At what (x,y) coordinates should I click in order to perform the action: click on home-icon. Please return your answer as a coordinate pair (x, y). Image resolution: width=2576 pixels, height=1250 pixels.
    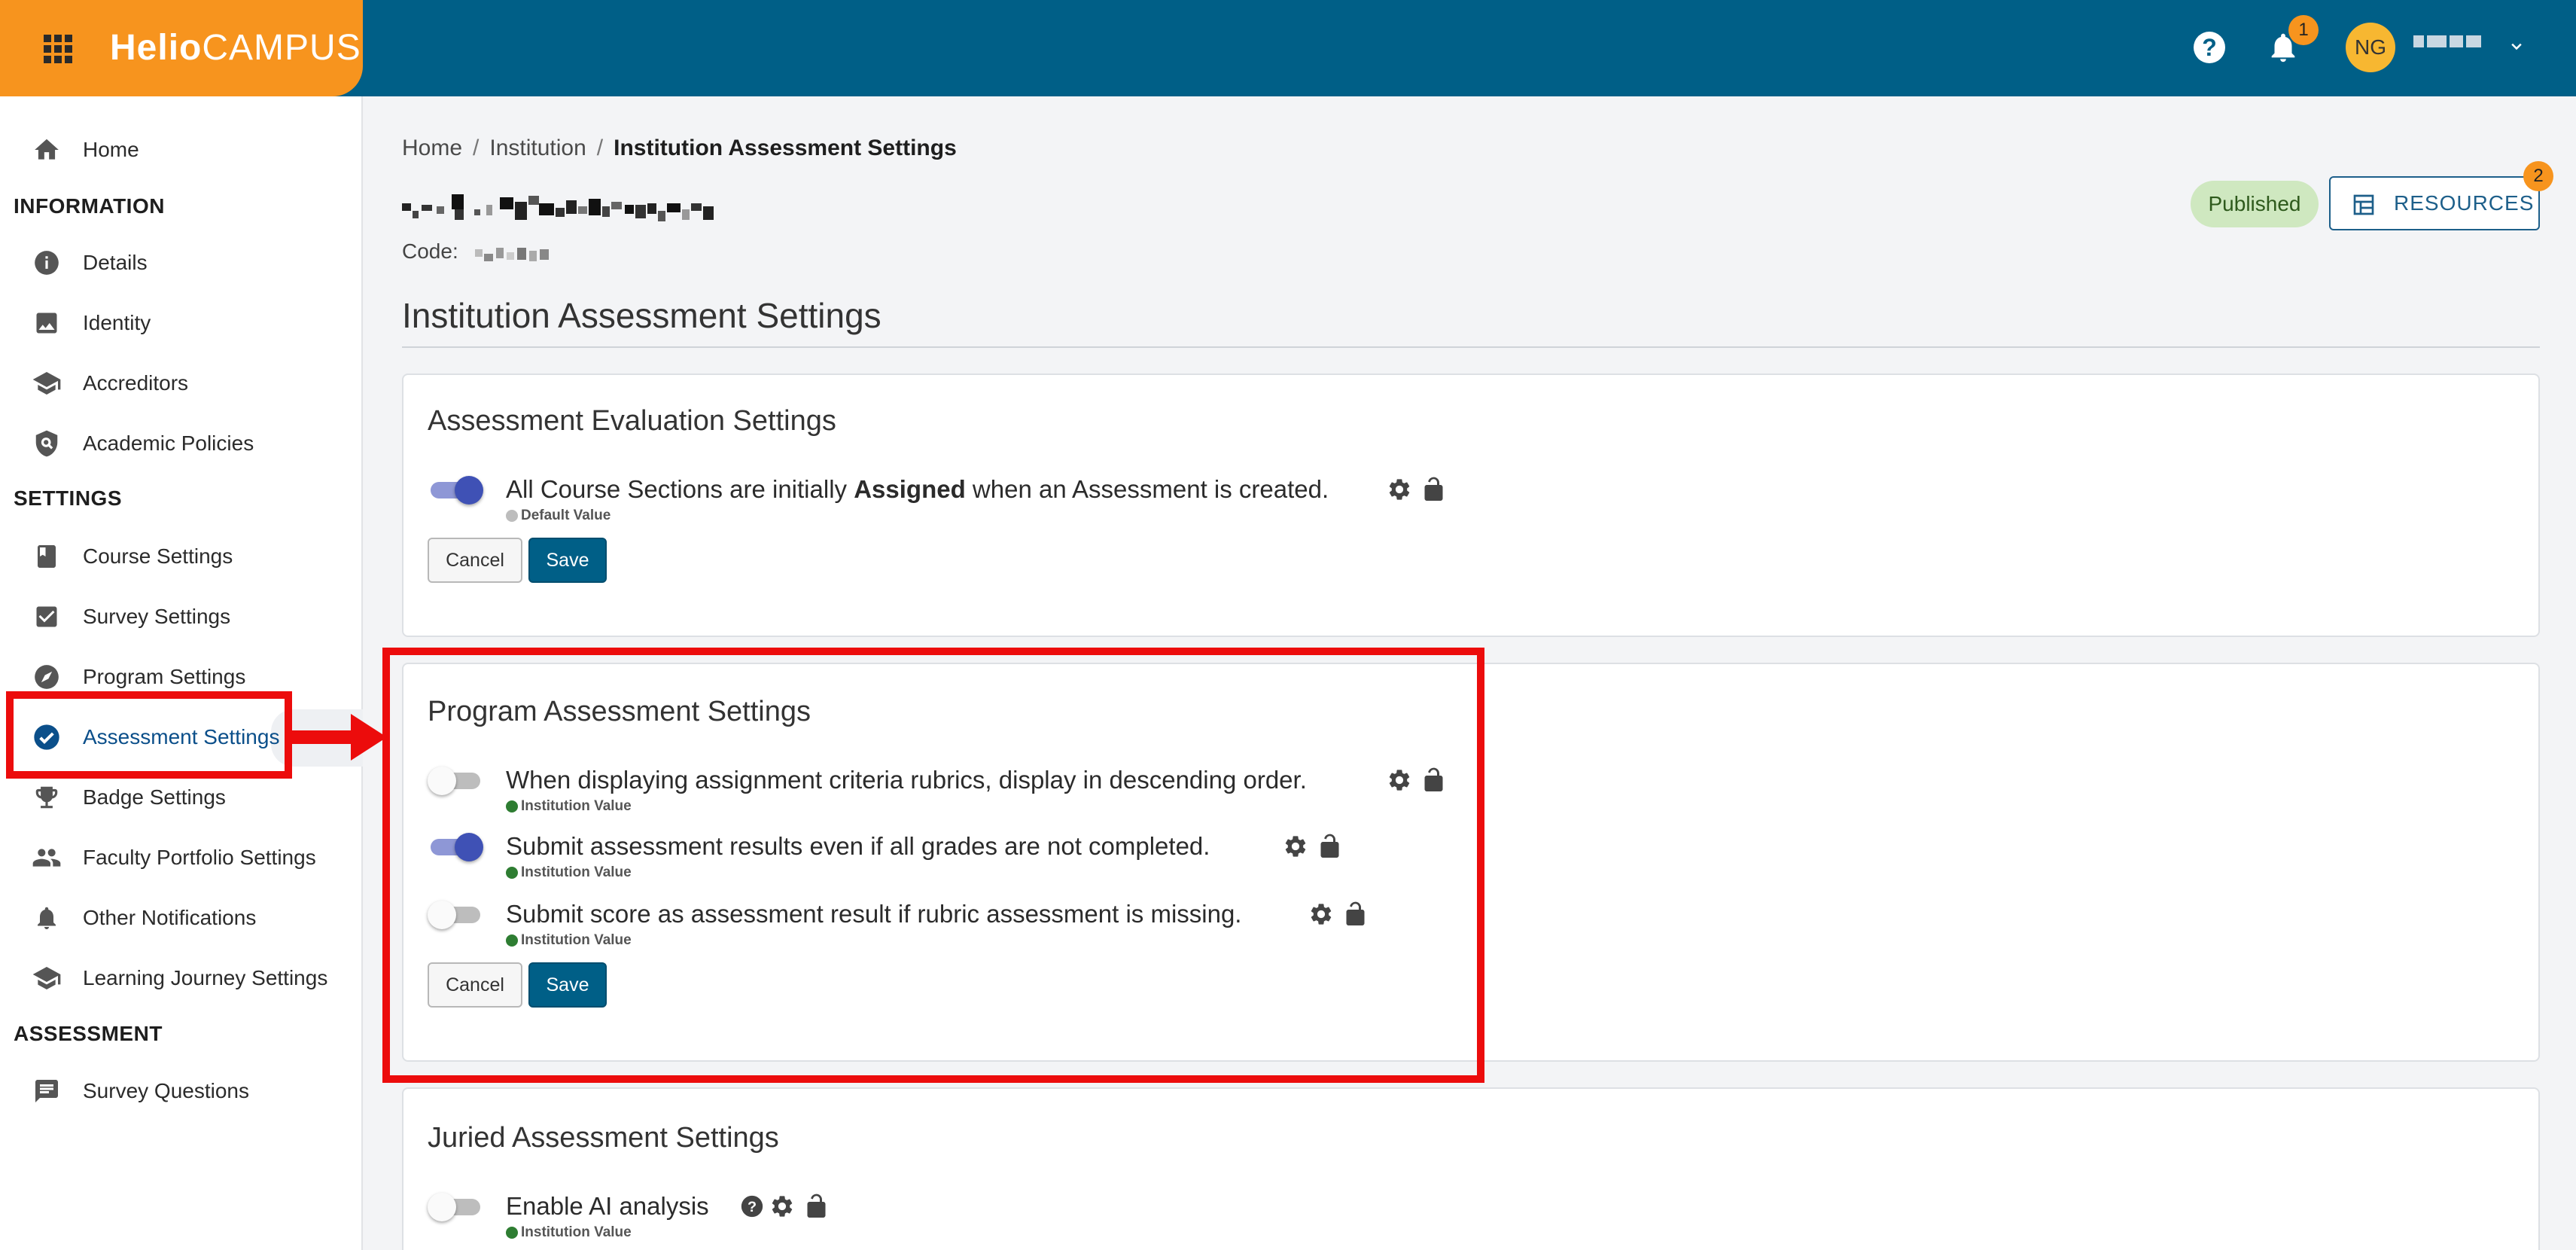
    Looking at the image, I should click on (47, 150).